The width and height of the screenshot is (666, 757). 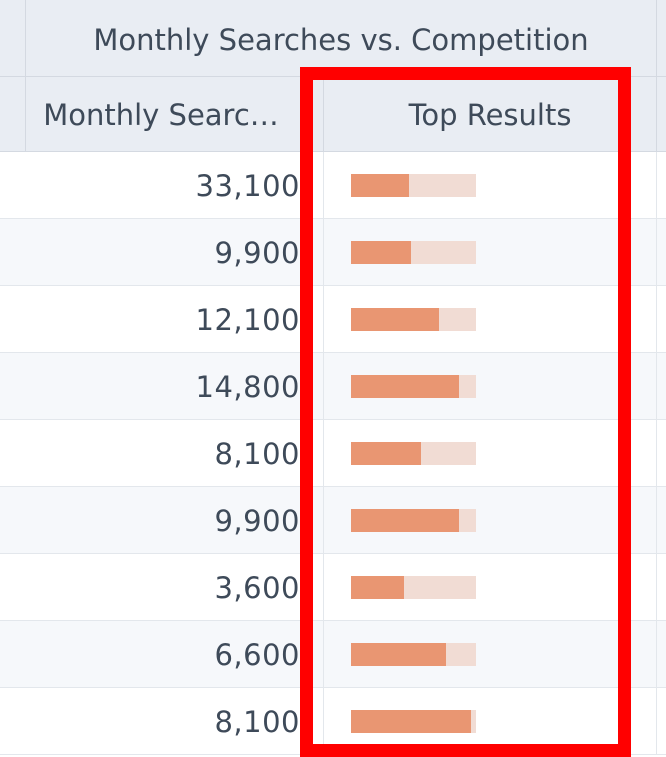 I want to click on table-row: 6,600, so click(x=333, y=654).